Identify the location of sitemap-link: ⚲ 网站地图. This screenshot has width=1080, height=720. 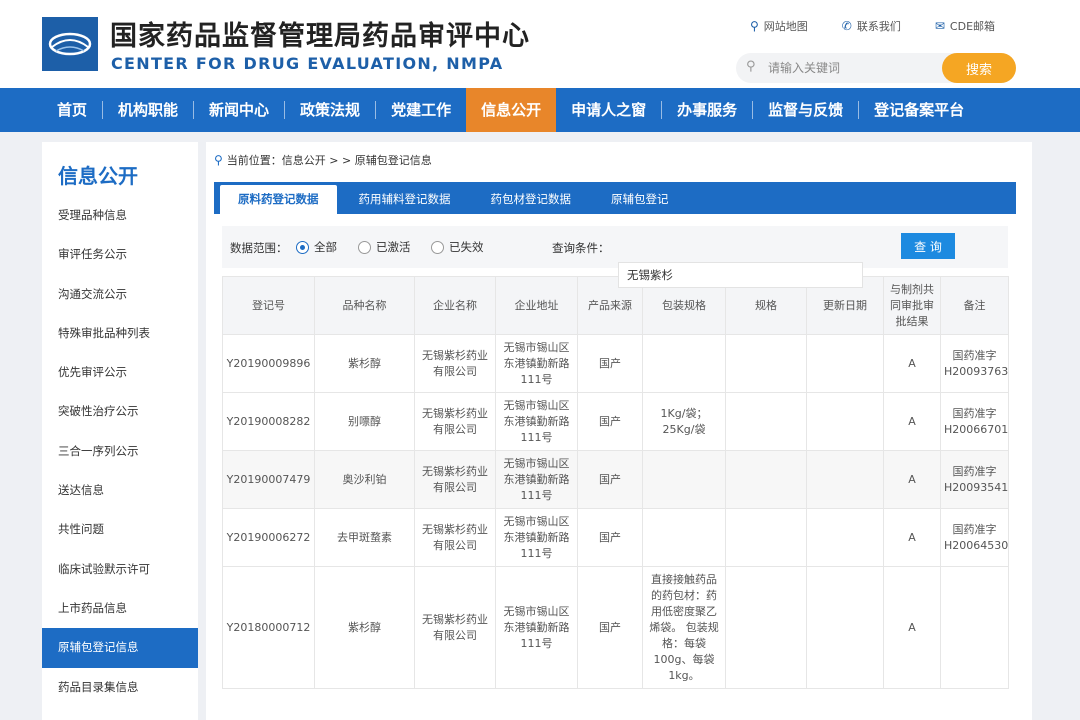
(779, 26).